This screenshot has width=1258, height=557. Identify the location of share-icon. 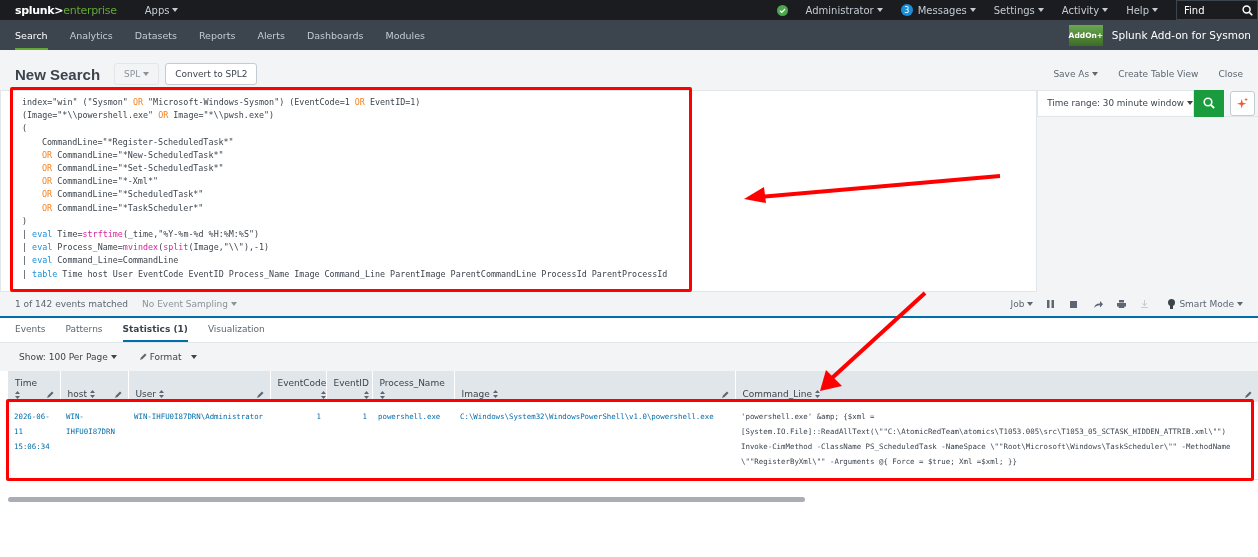
(1099, 304).